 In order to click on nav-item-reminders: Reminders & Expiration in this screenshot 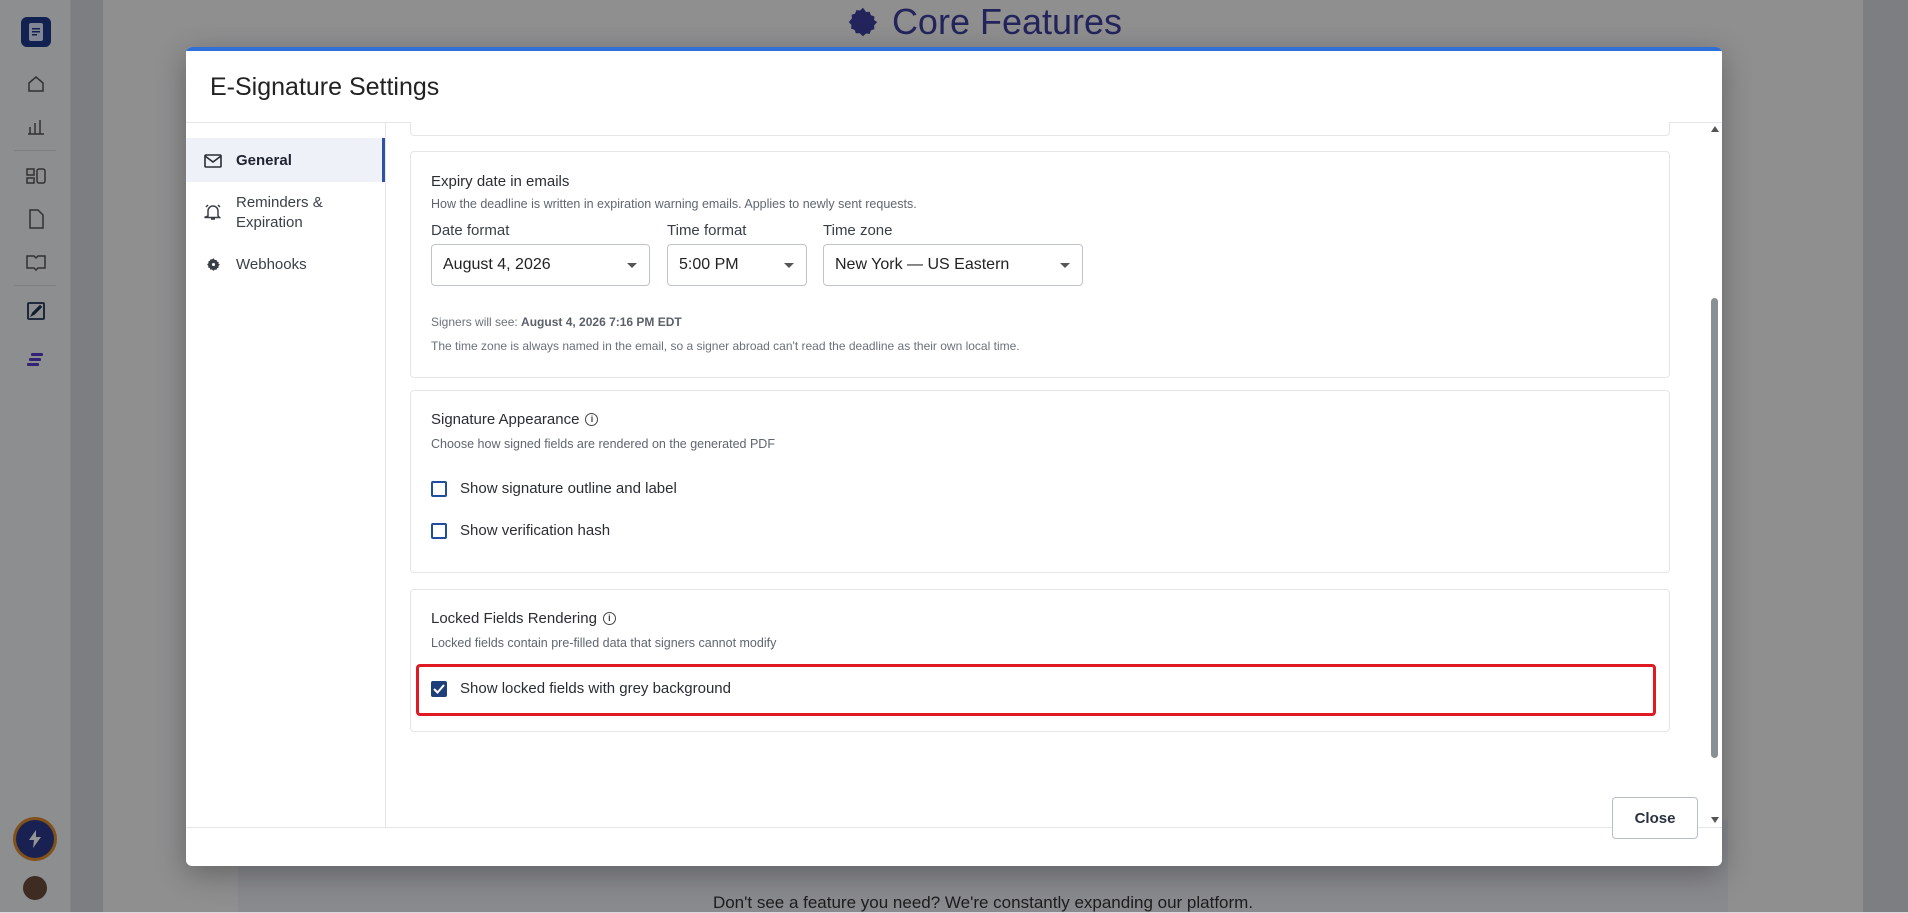, I will do `click(285, 215)`.